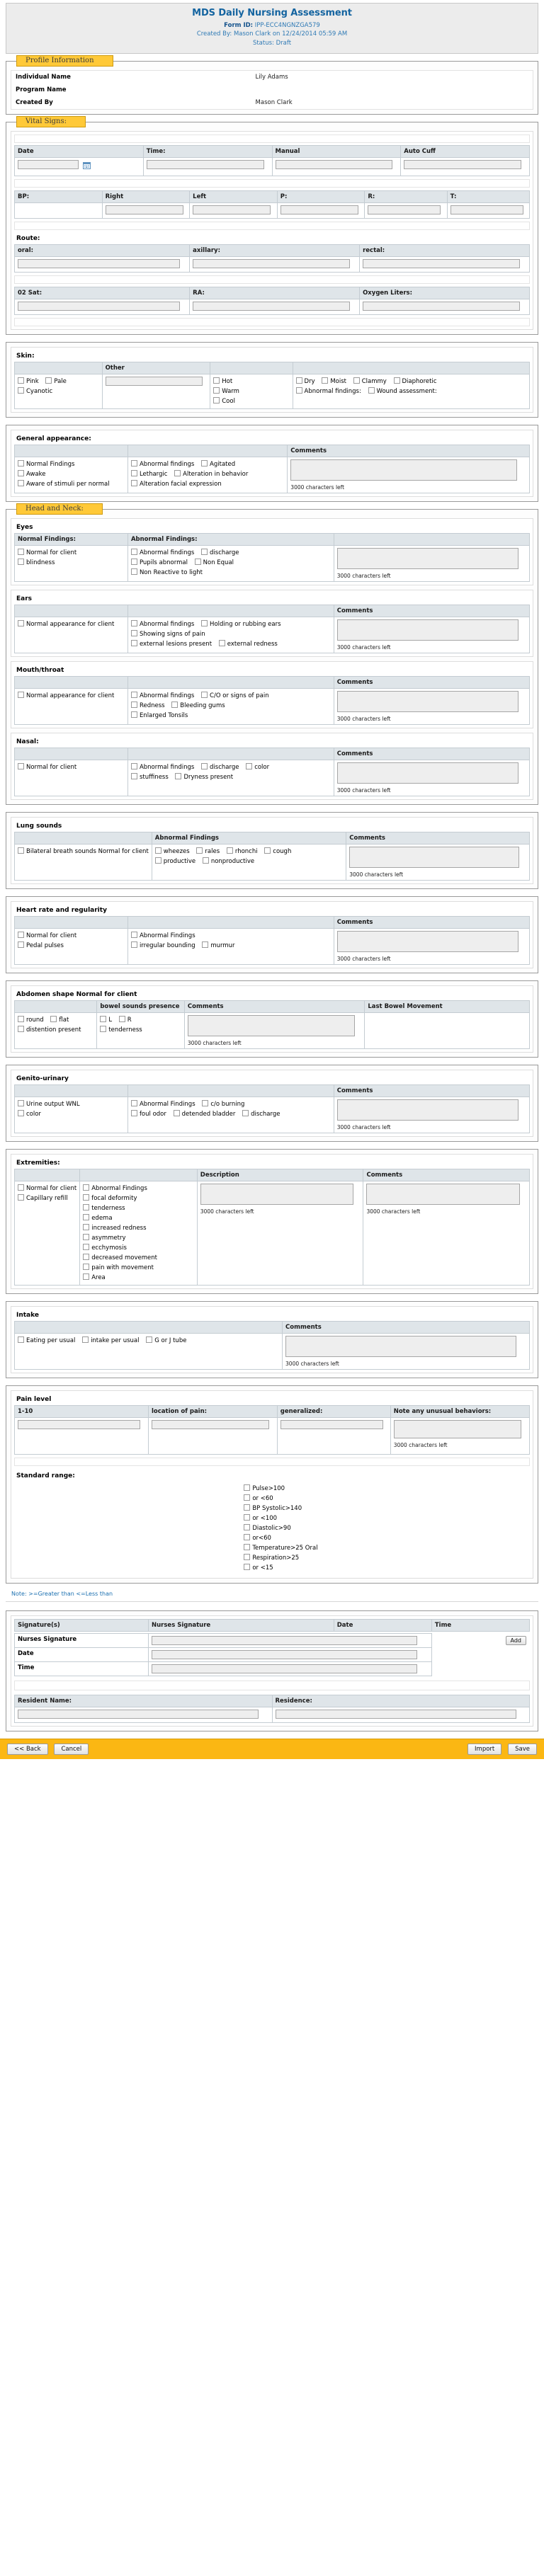  What do you see at coordinates (249, 401) in the screenshot?
I see `skin-checkbox-cool: Cool` at bounding box center [249, 401].